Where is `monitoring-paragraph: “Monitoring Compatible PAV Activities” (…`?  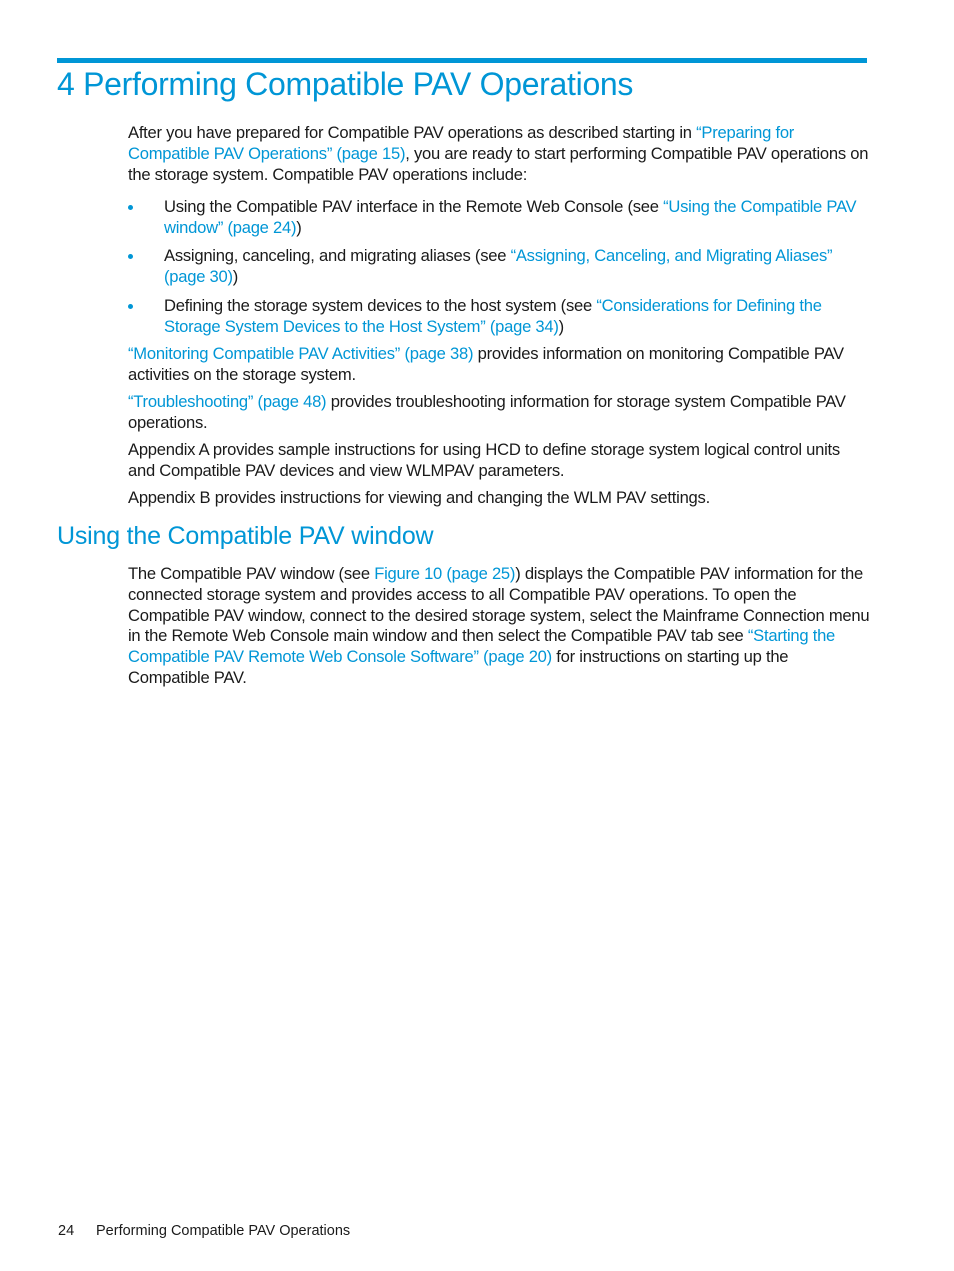 monitoring-paragraph: “Monitoring Compatible PAV Activities” (… is located at coordinates (499, 365).